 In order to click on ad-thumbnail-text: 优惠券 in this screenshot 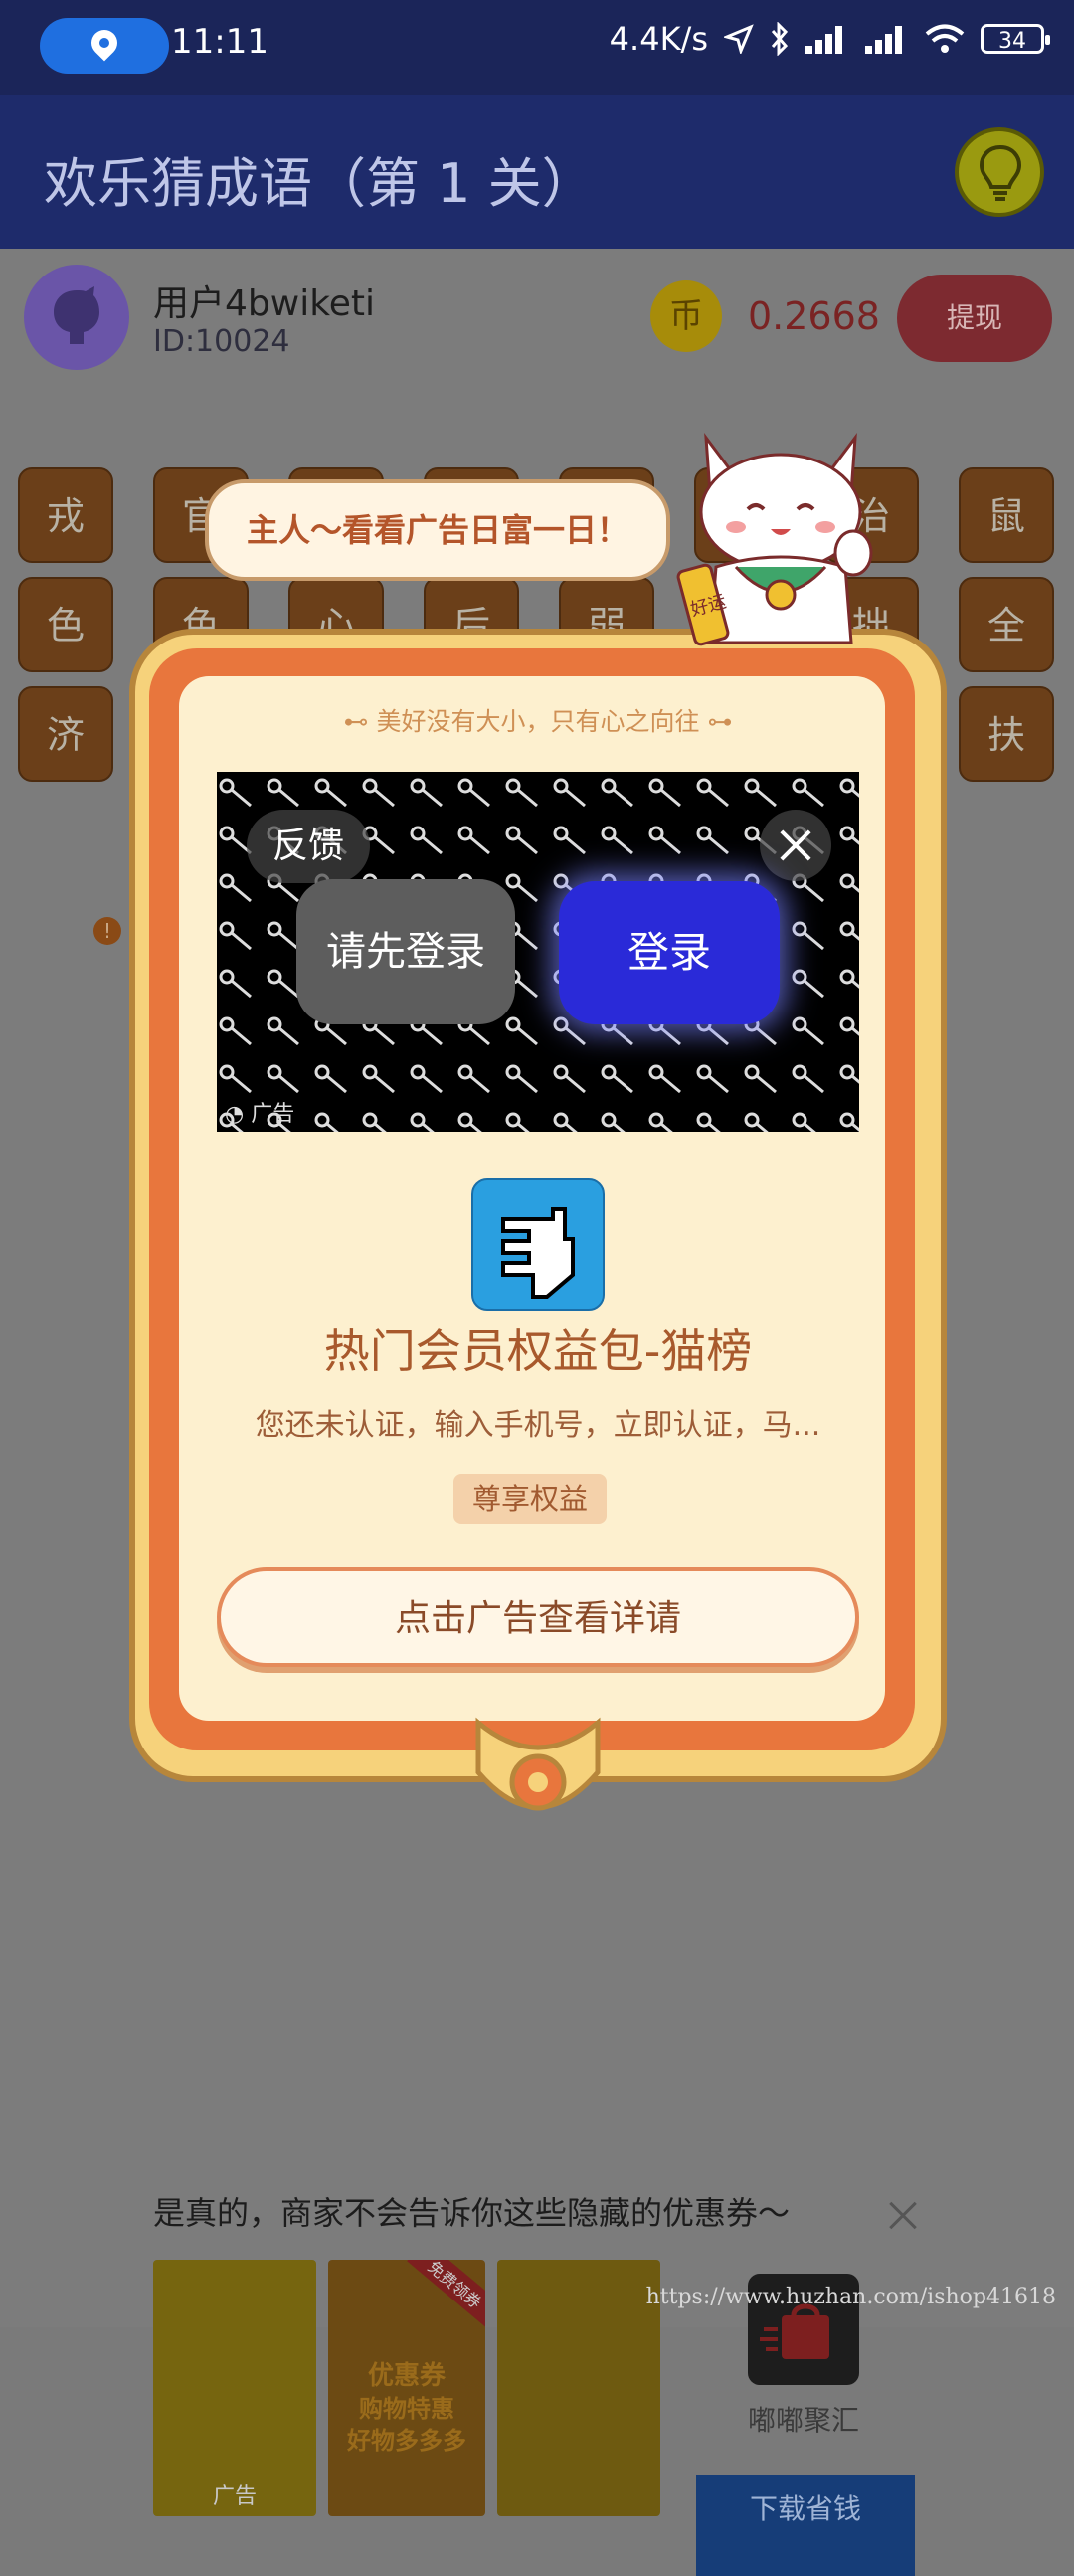, I will do `click(406, 2376)`.